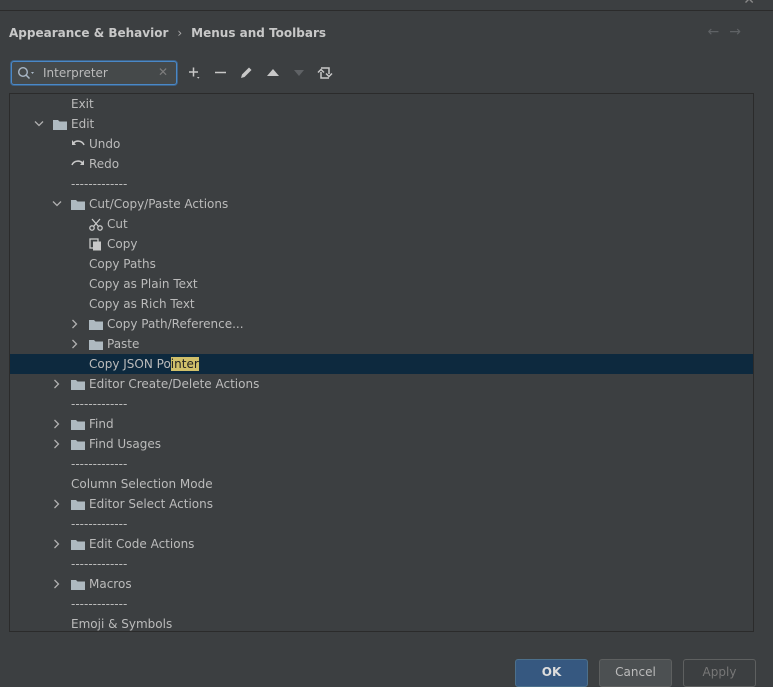 This screenshot has height=687, width=773. I want to click on tree-item-copy-plain-text: Copy as Plain Text, so click(381, 284).